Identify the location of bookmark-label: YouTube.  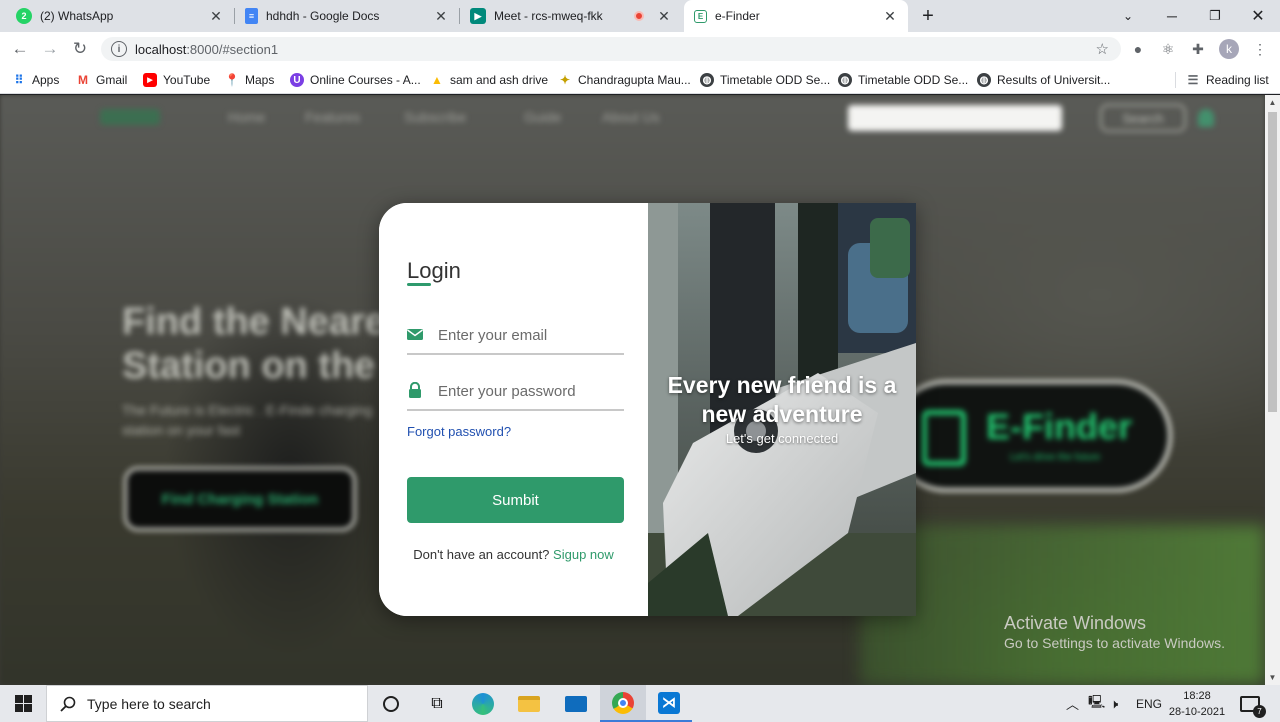
(187, 80).